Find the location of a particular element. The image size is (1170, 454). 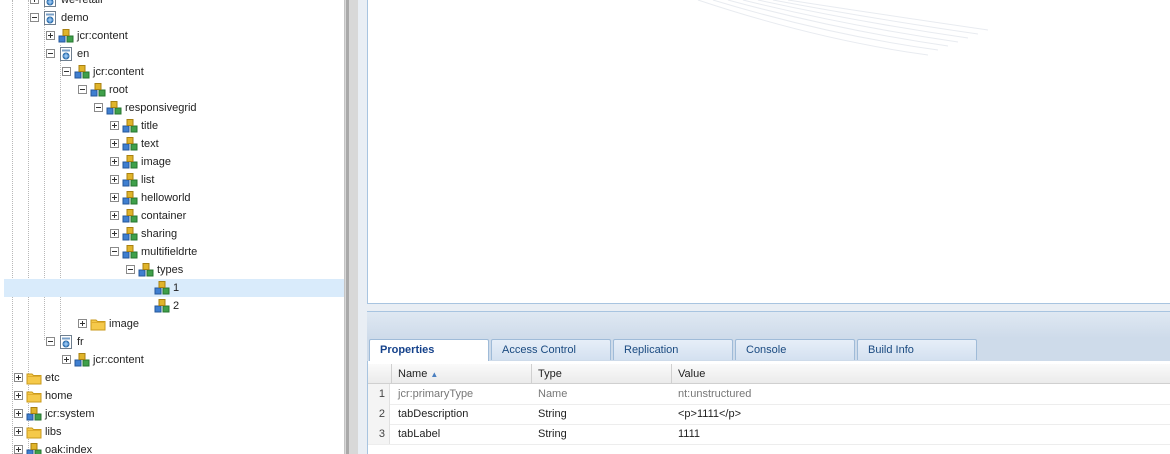

tree-node: text is located at coordinates (174, 144).